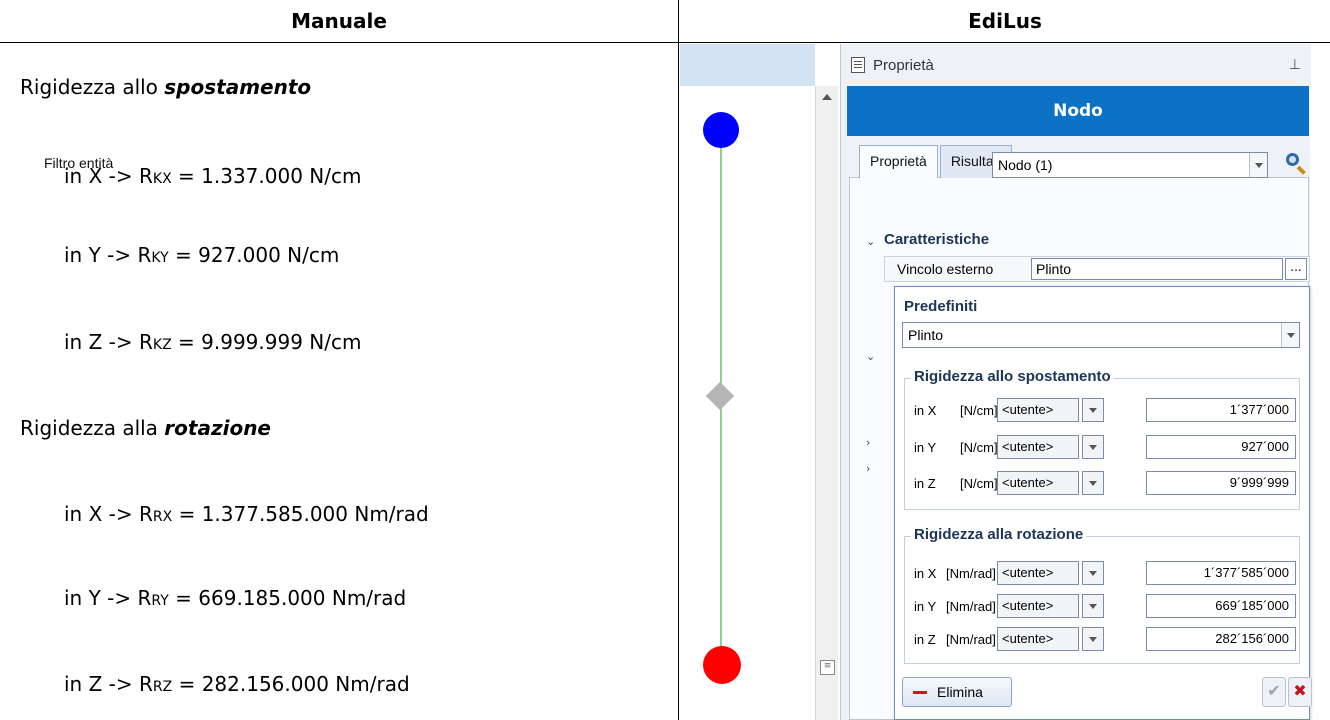 This screenshot has height=720, width=1330. Describe the element at coordinates (945, 269) in the screenshot. I see `vincolo-esterno-label: Vincolo esterno` at that location.